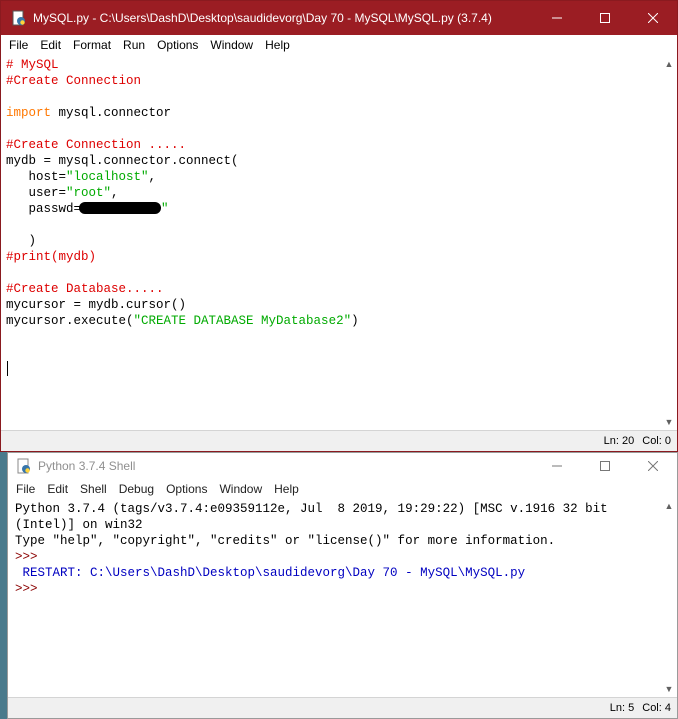 The image size is (678, 719). I want to click on editor-scrollbar: ▲ ▼, so click(669, 243).